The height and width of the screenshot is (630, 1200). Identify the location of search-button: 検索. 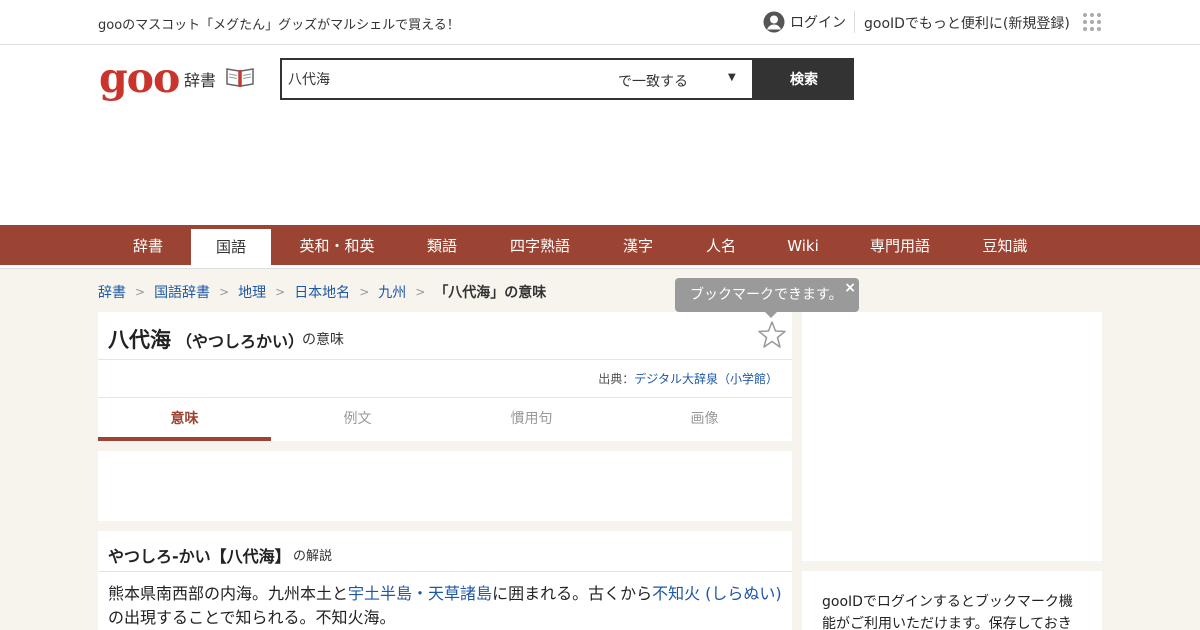
(804, 79).